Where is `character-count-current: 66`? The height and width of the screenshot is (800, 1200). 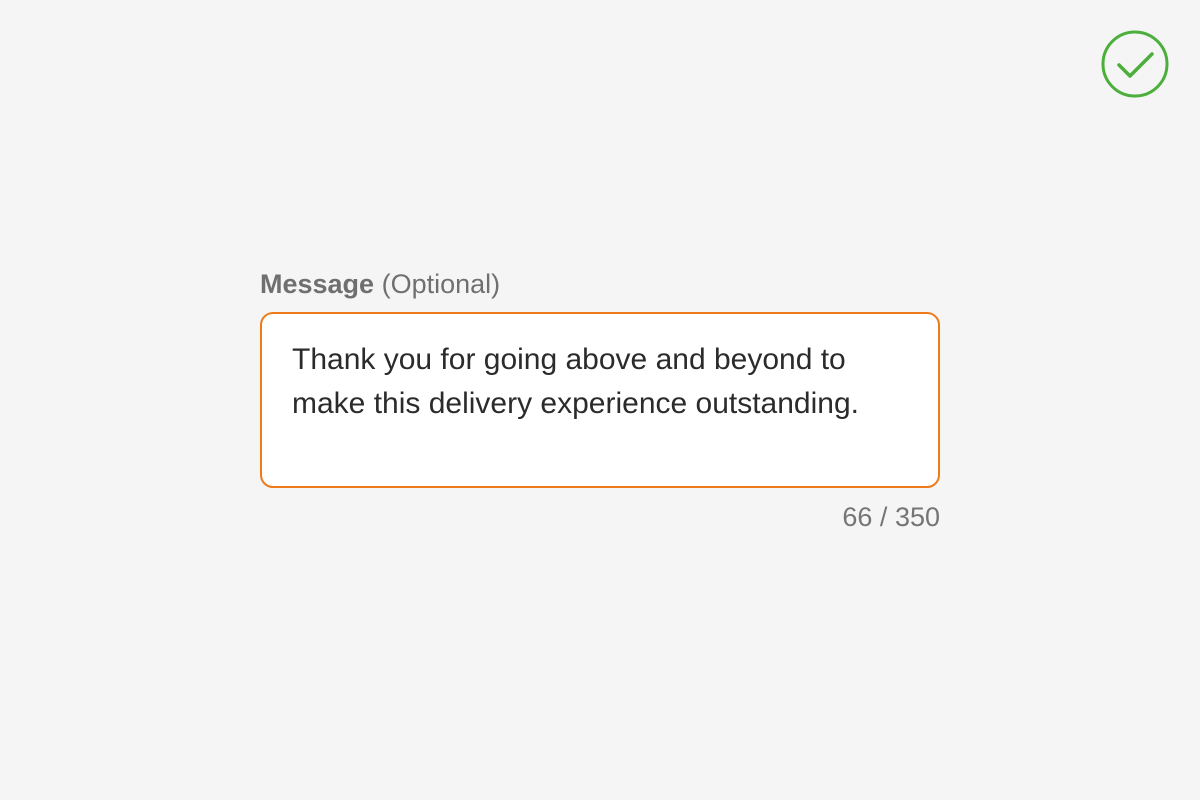 character-count-current: 66 is located at coordinates (857, 517).